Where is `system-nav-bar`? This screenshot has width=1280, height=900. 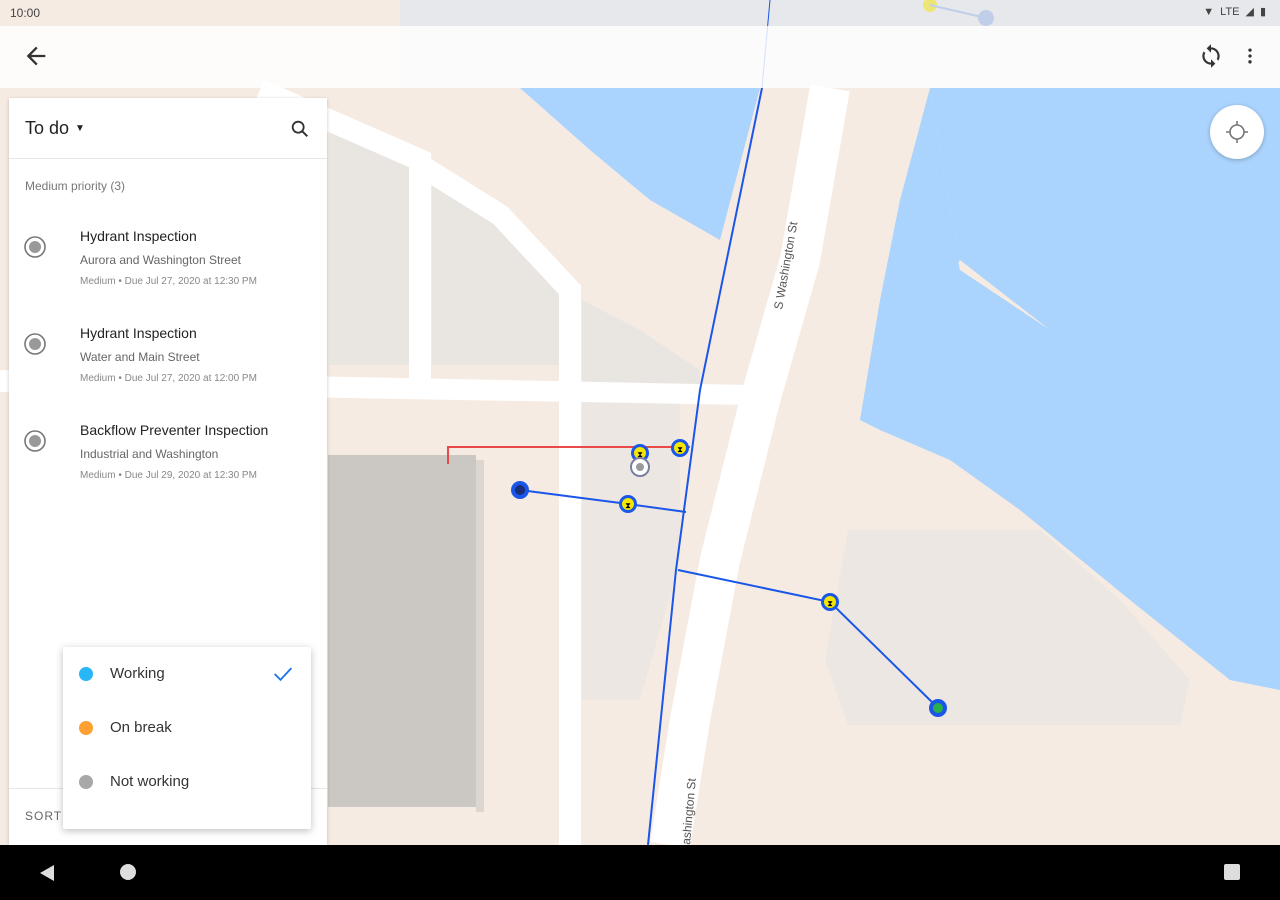 system-nav-bar is located at coordinates (640, 872).